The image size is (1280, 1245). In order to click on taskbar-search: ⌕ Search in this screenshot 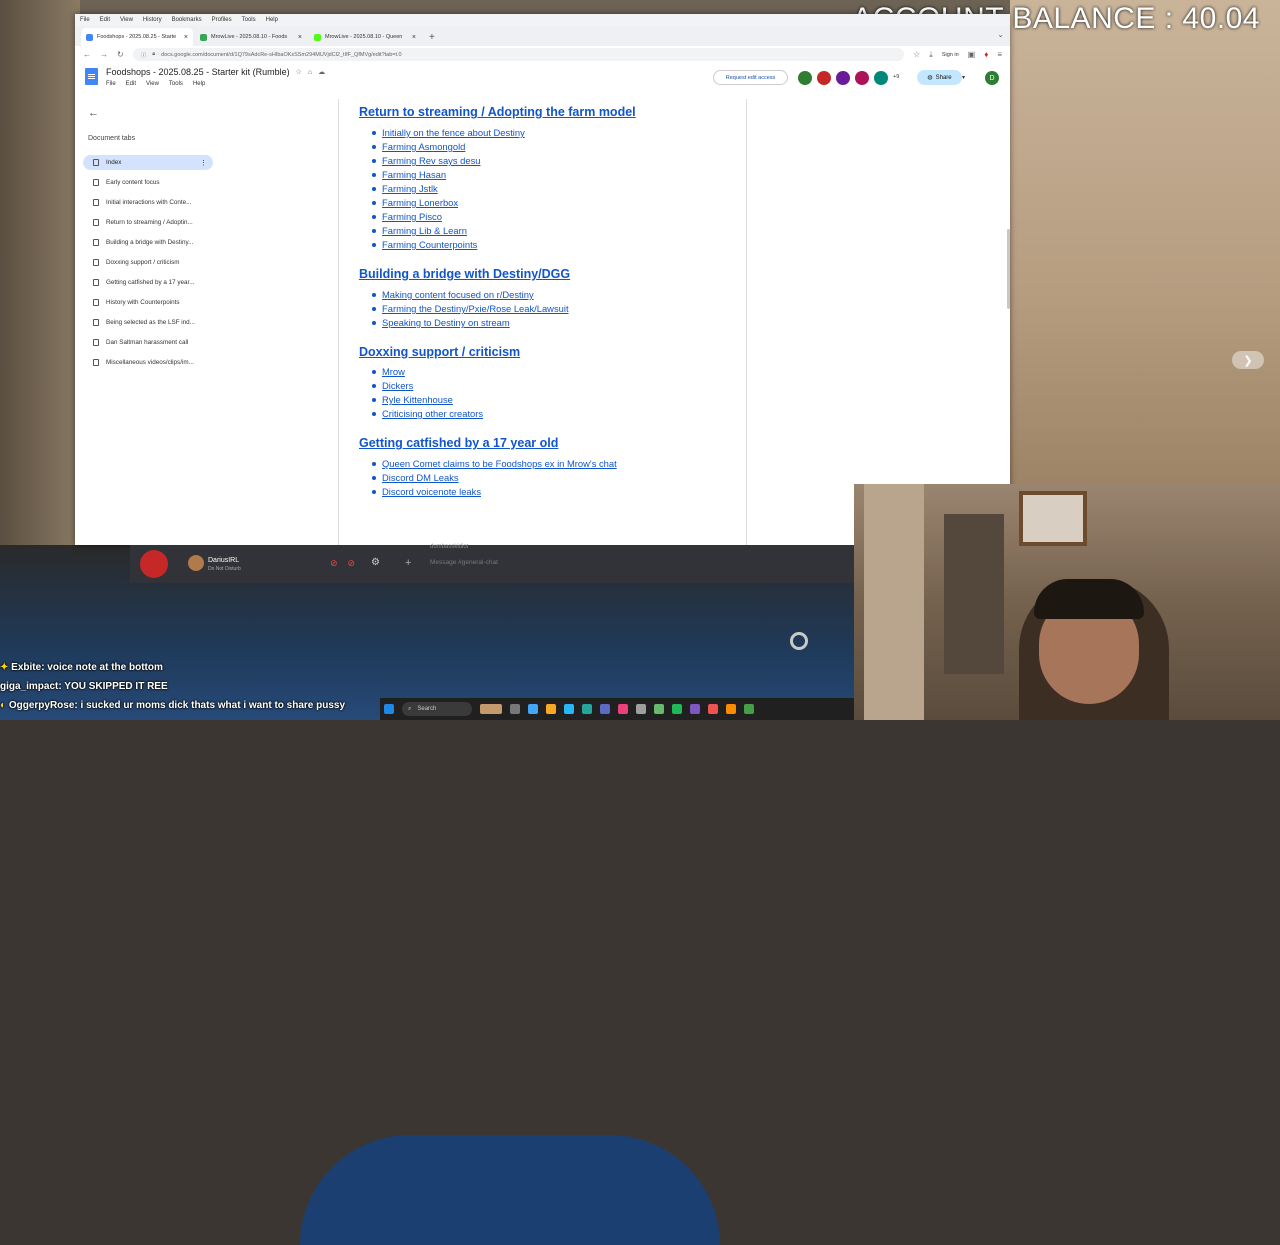, I will do `click(437, 709)`.